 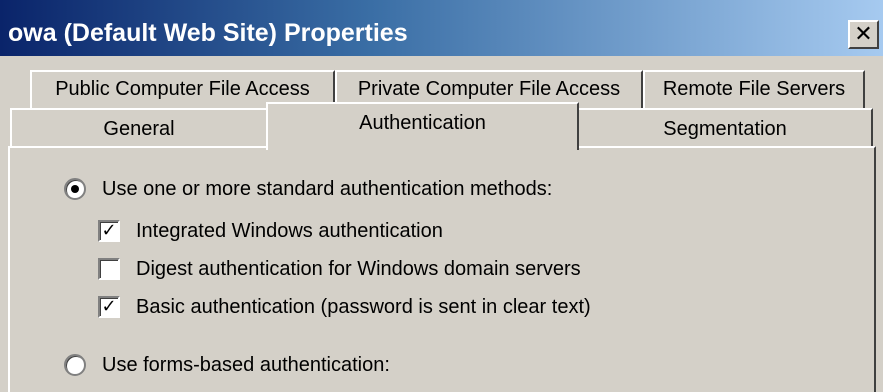 I want to click on tab-label: Segmentation, so click(x=725, y=129).